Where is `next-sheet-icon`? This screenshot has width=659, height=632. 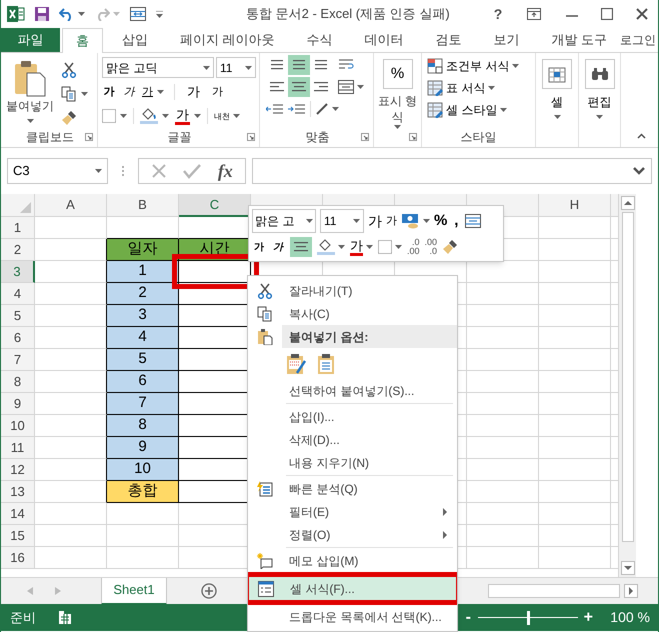 next-sheet-icon is located at coordinates (58, 591).